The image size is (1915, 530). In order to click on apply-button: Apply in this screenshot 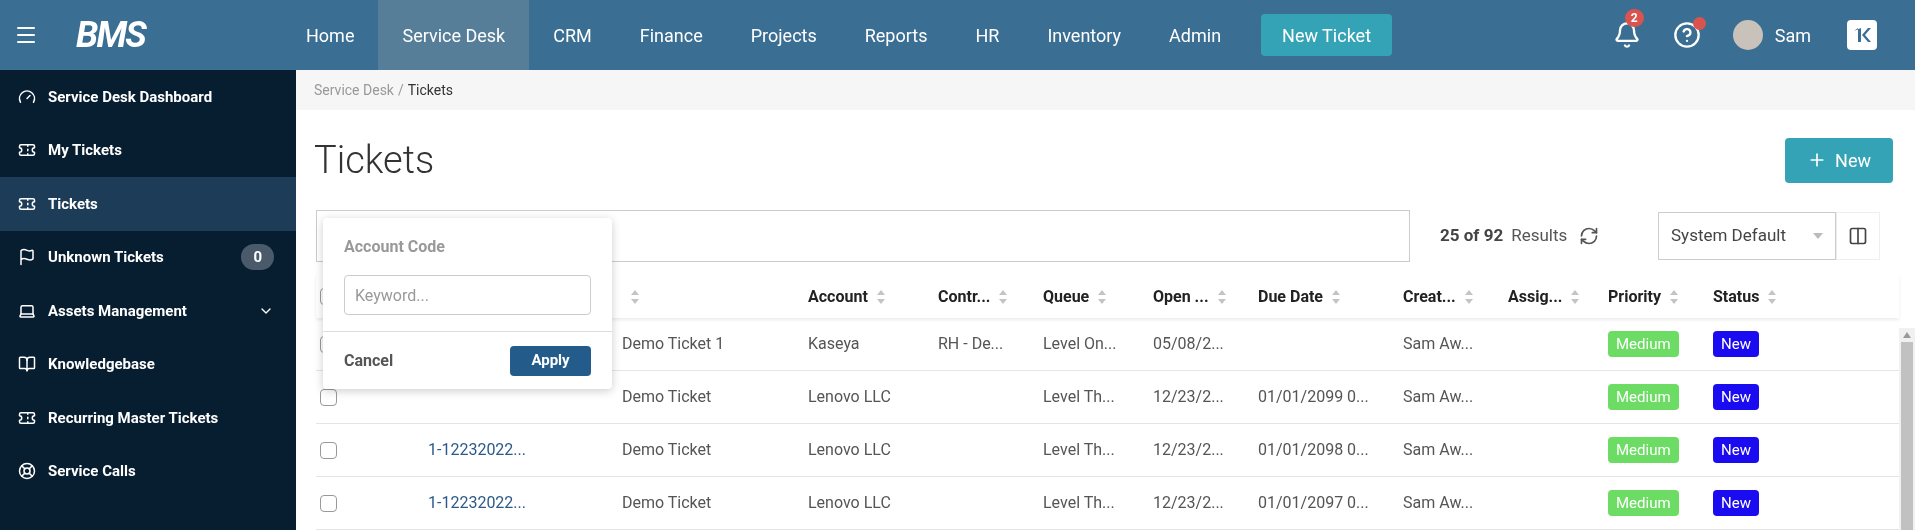, I will do `click(550, 360)`.